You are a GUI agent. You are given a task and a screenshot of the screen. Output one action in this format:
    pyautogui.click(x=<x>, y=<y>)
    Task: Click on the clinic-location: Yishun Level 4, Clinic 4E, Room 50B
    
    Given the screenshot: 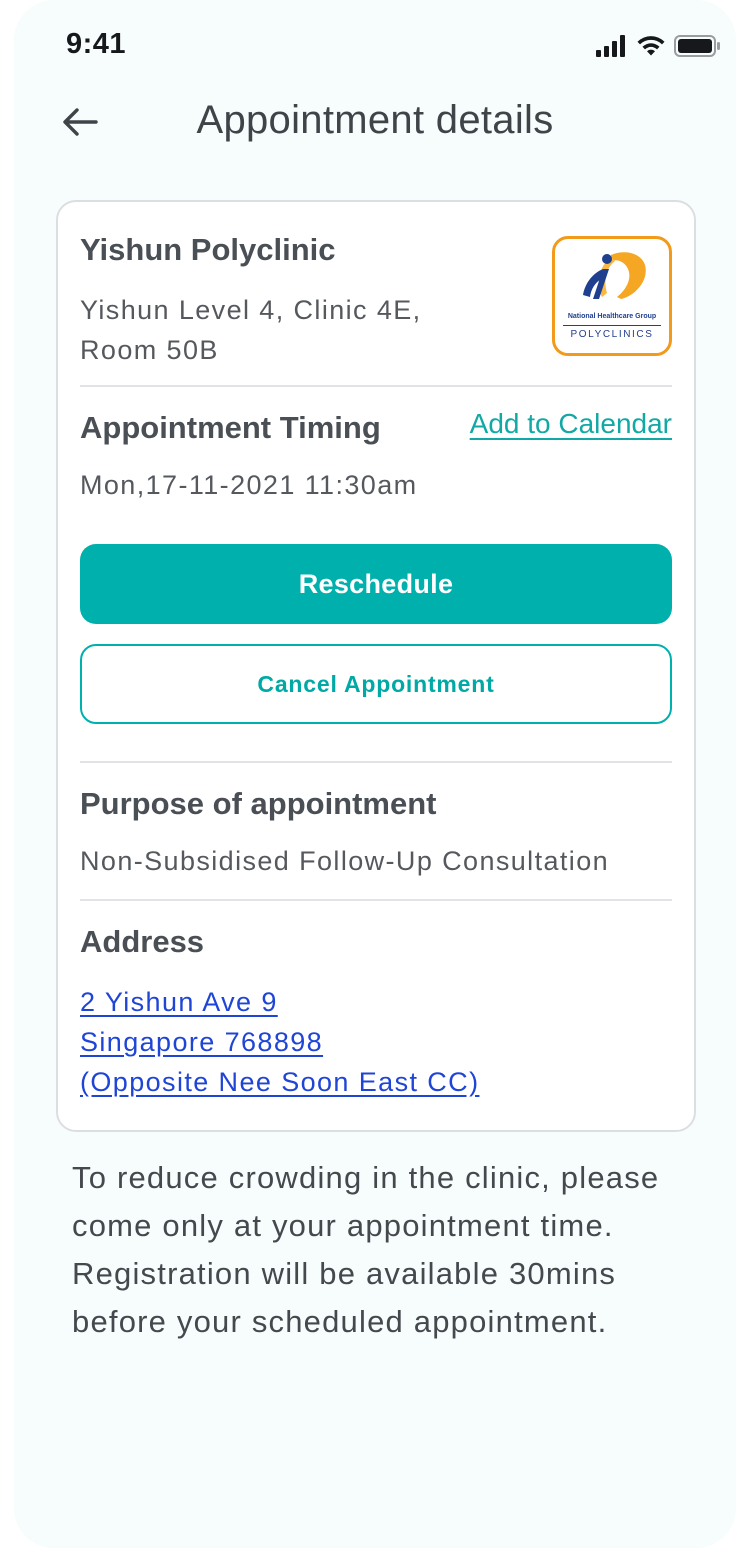 What is the action you would take?
    pyautogui.click(x=290, y=330)
    